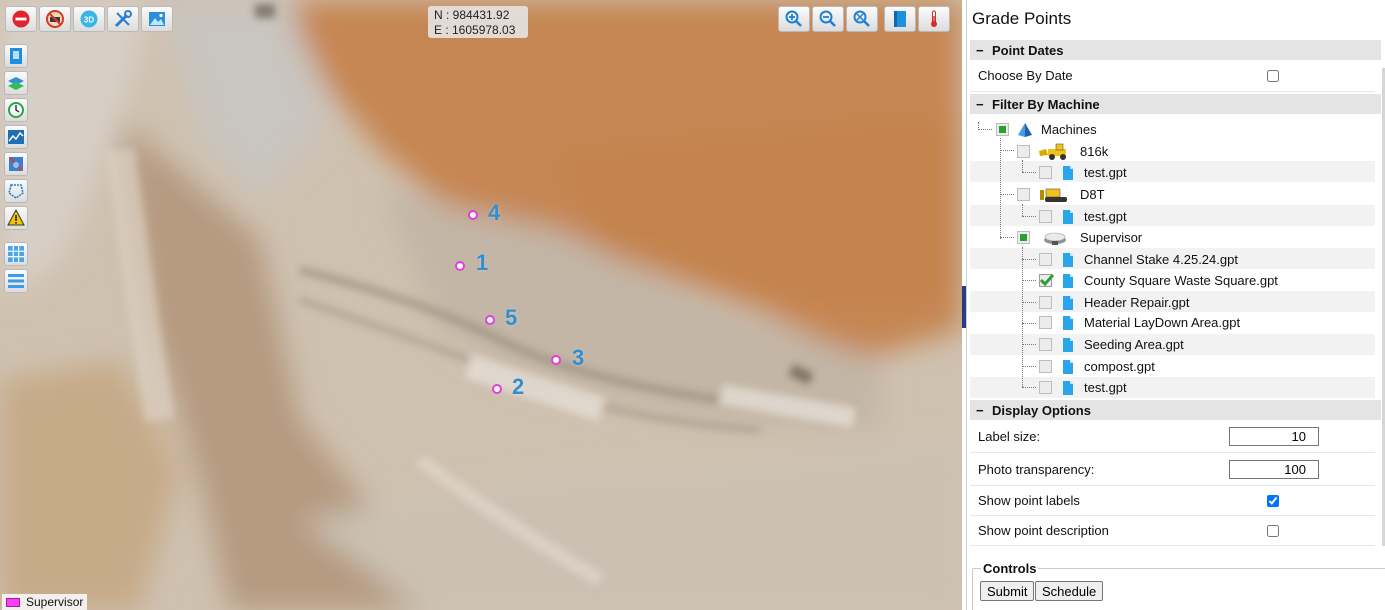  I want to click on coordinate-readout: N : 984431.92 E : 1605978.03, so click(478, 22).